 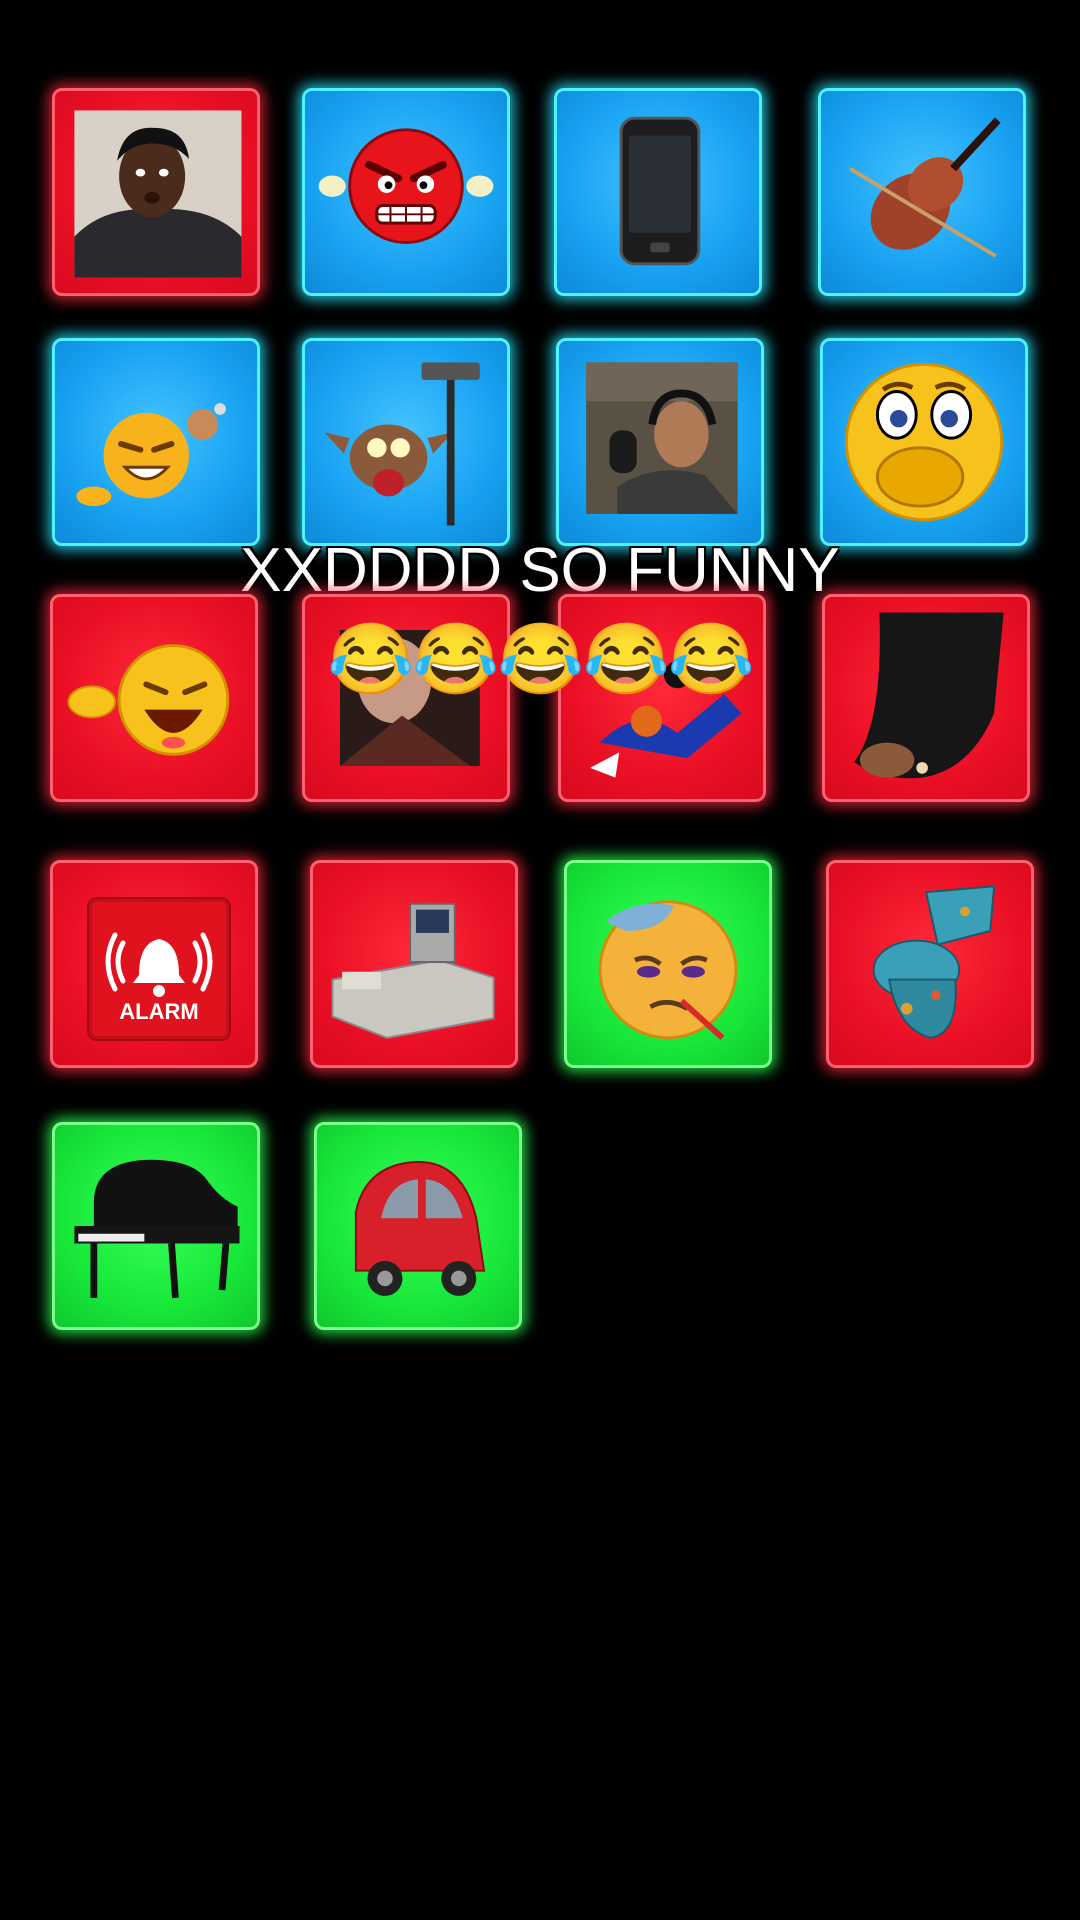 What do you see at coordinates (413, 970) in the screenshot?
I see `cash-register-icon` at bounding box center [413, 970].